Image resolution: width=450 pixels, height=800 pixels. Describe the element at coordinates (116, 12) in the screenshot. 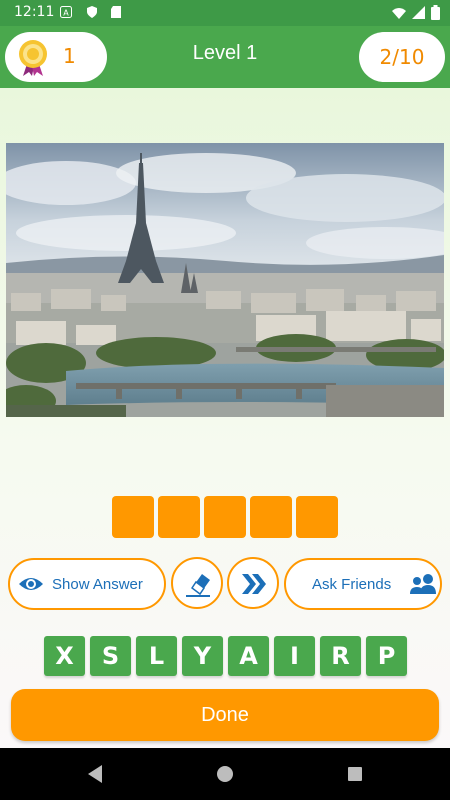

I see `sd-card-icon` at that location.